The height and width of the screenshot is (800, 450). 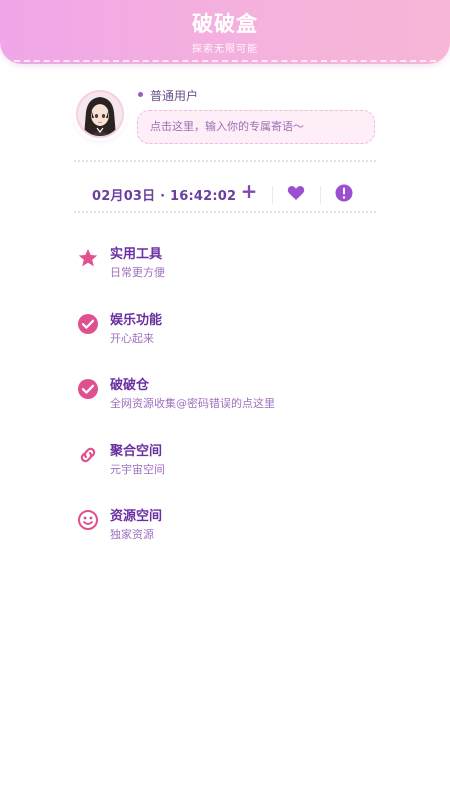 I want to click on status-bar: 02月03日 · 16:42:02 +, so click(x=225, y=192).